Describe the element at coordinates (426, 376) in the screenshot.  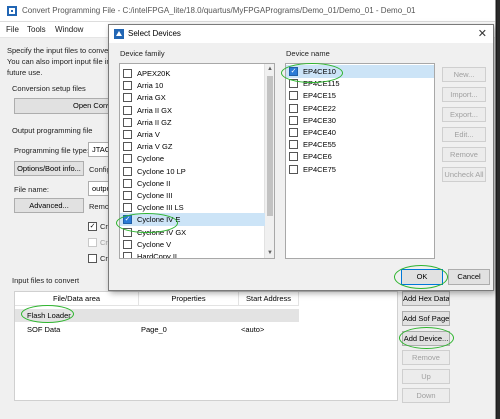
I see `up-button: Up` at that location.